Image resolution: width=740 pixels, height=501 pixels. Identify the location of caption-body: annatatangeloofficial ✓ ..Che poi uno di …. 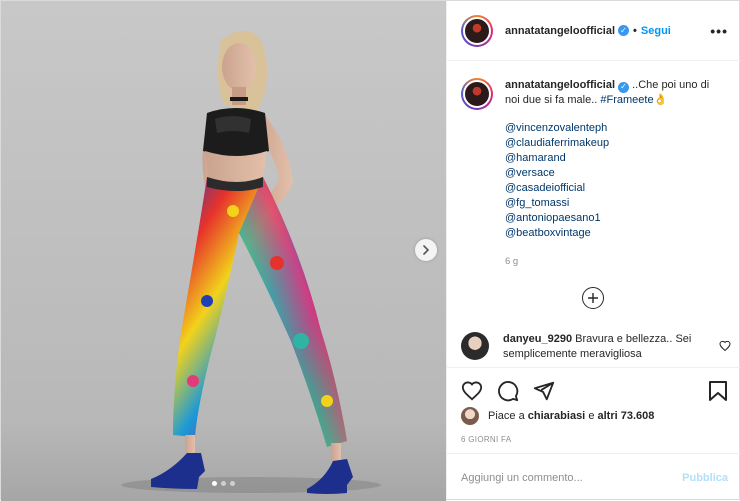
(615, 174).